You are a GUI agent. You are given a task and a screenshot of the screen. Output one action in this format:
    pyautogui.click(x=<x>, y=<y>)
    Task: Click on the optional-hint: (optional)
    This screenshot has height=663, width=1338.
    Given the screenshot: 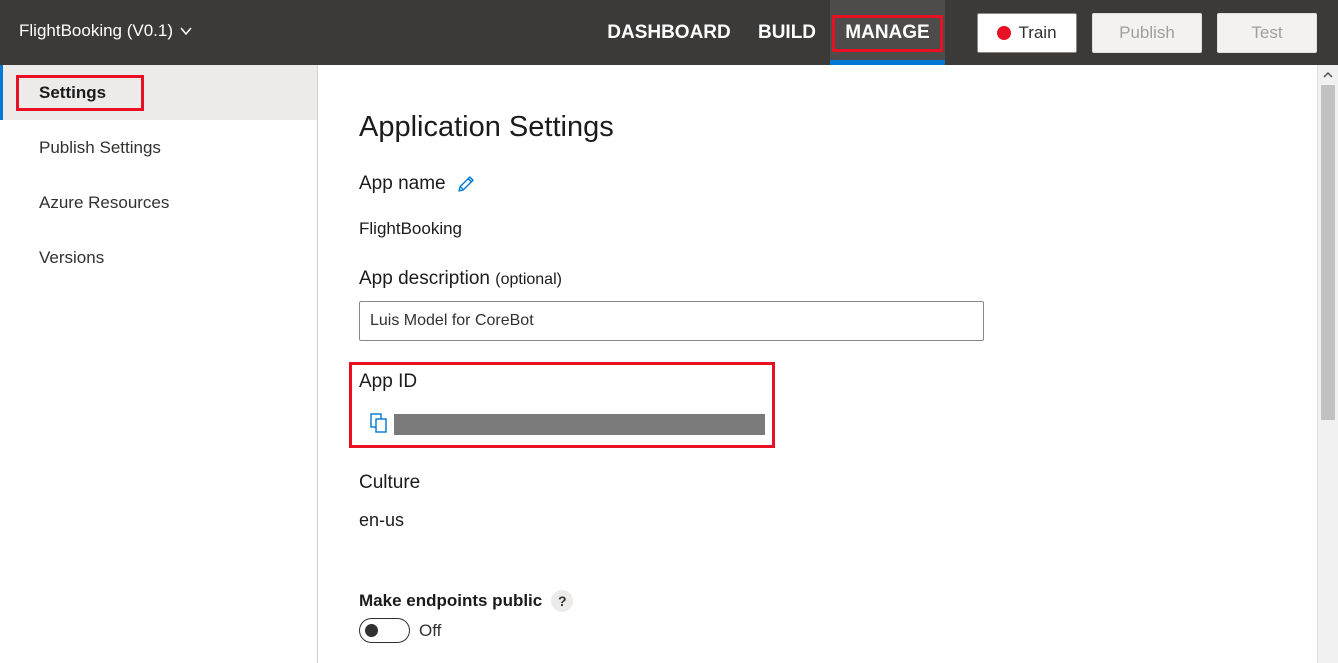 What is the action you would take?
    pyautogui.click(x=528, y=279)
    